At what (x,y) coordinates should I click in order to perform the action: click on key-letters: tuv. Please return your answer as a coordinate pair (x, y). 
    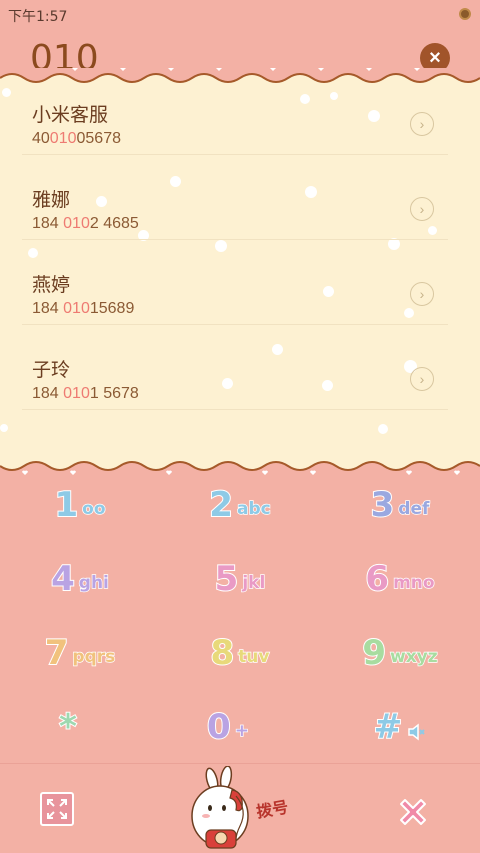
    Looking at the image, I should click on (253, 656).